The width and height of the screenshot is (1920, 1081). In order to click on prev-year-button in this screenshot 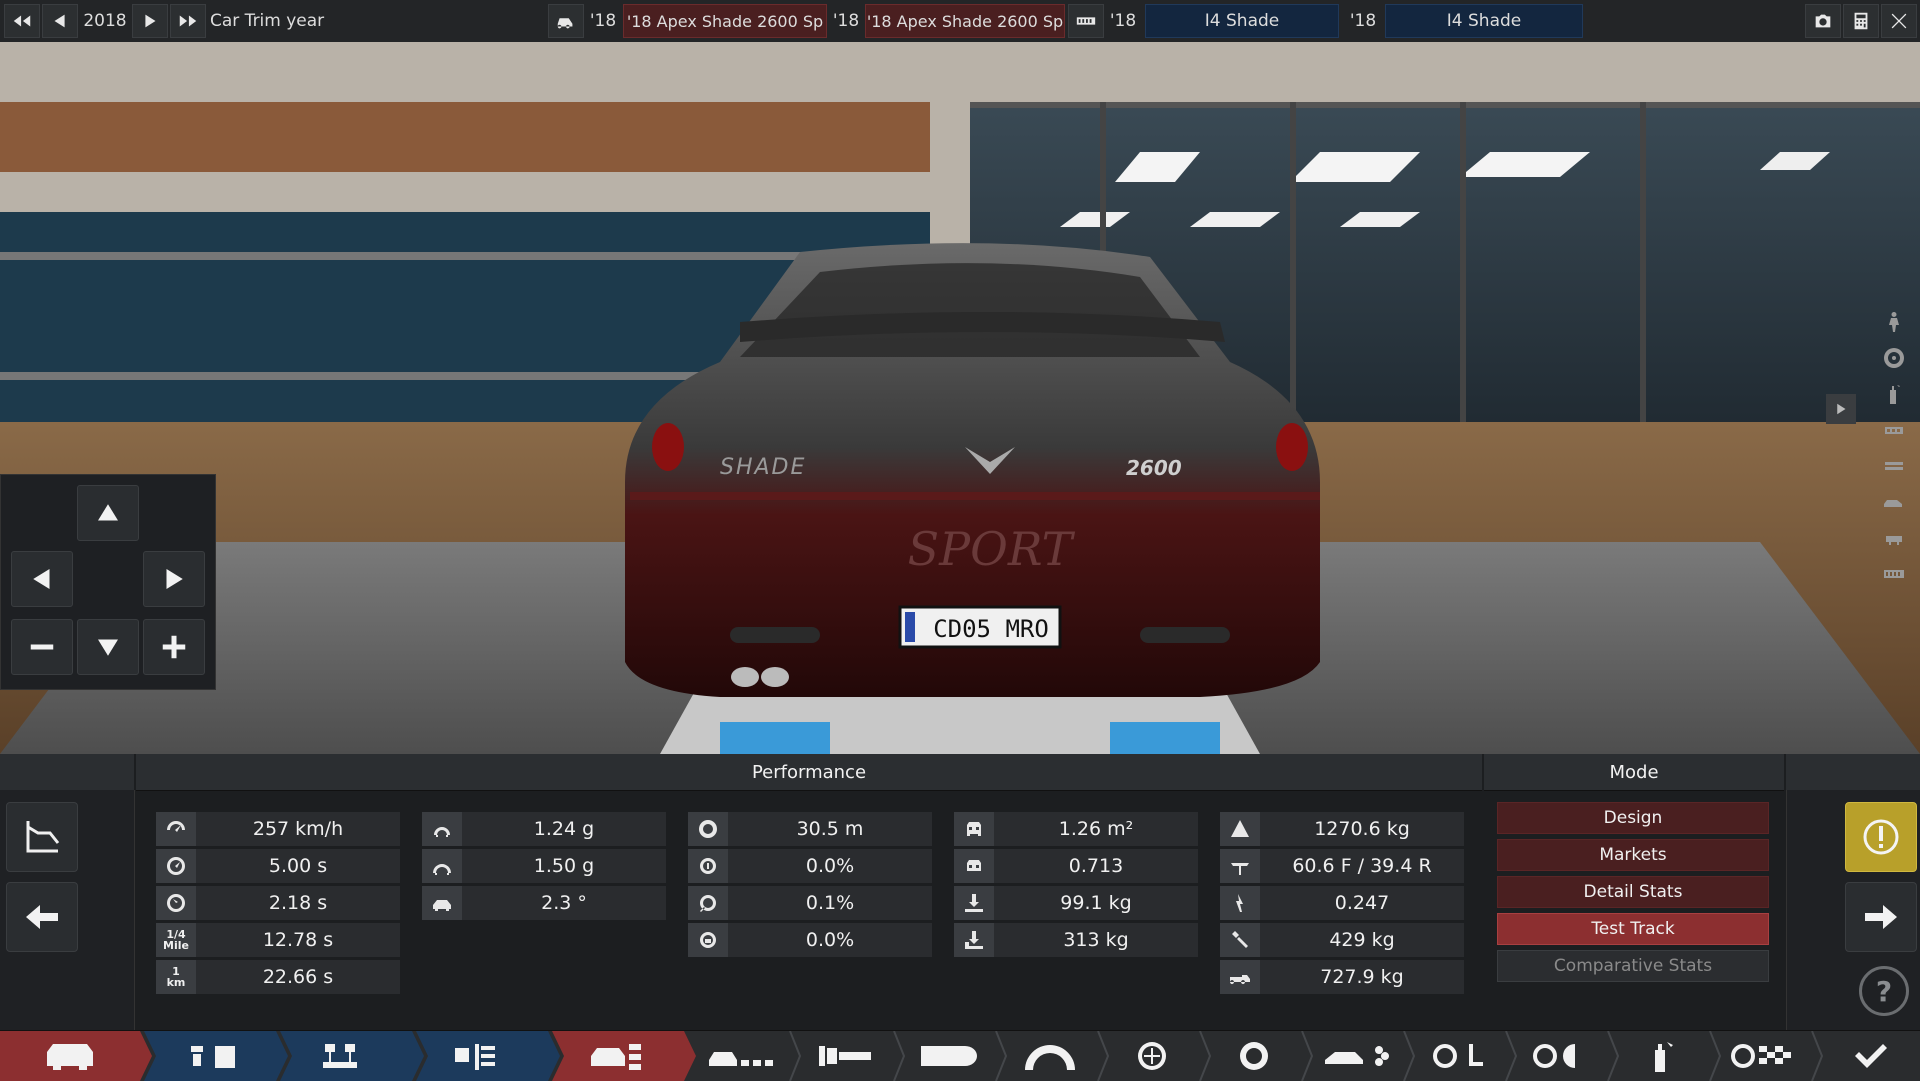, I will do `click(60, 21)`.